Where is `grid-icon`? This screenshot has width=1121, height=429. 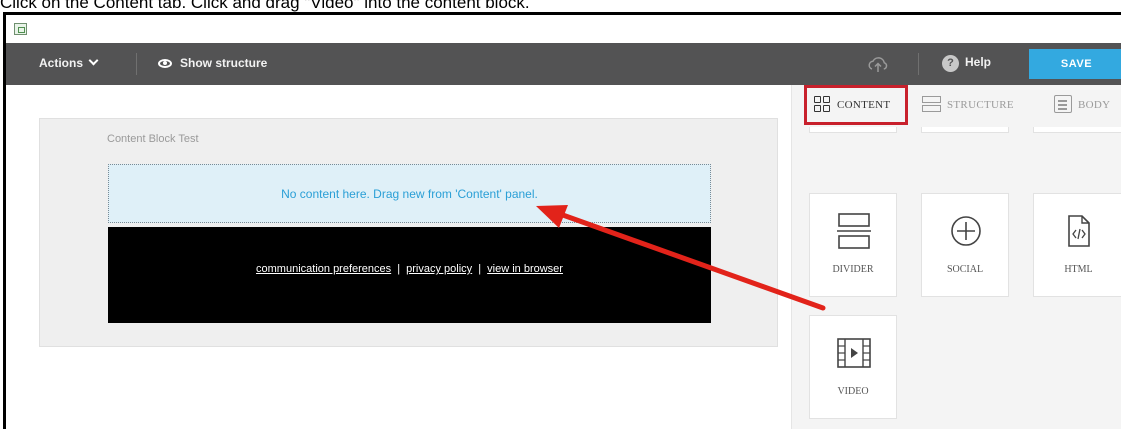 grid-icon is located at coordinates (822, 104).